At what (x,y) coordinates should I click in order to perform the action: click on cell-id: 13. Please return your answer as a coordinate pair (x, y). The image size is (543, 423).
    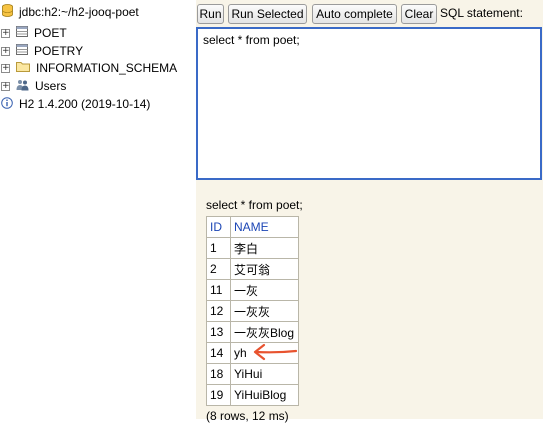
    Looking at the image, I should click on (218, 332).